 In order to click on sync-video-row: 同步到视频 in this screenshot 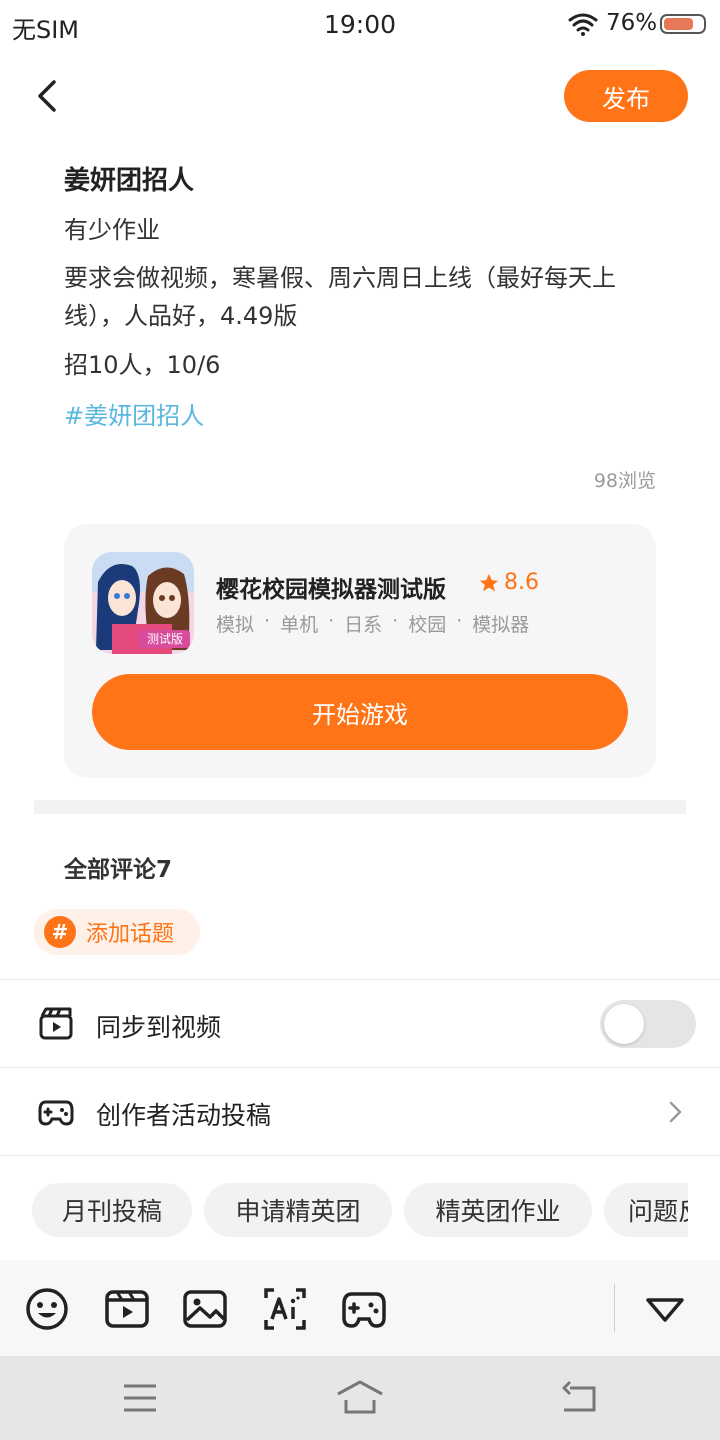, I will do `click(360, 1023)`.